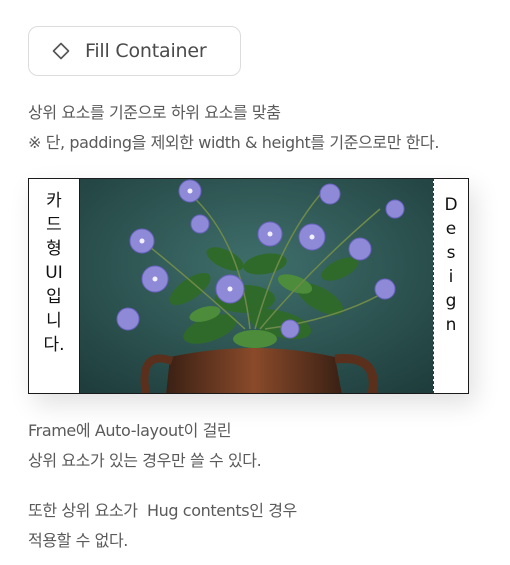 The image size is (510, 565). I want to click on right-char: s, so click(451, 253).